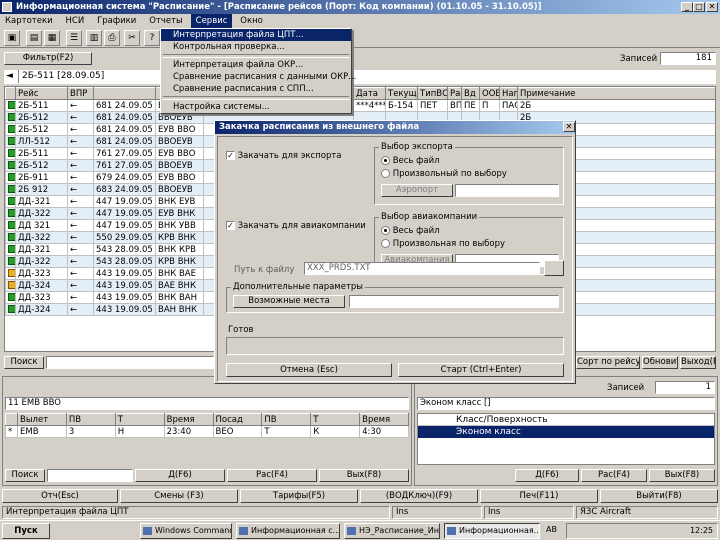 The image size is (720, 540). I want to click on chart-icon: ▥, so click(94, 38).